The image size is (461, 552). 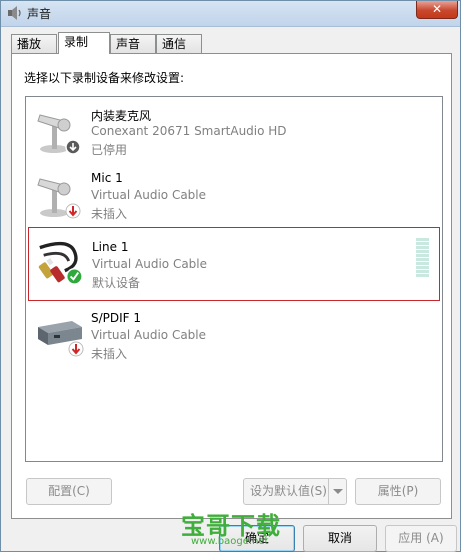 I want to click on device-name: Line 1, so click(x=110, y=247).